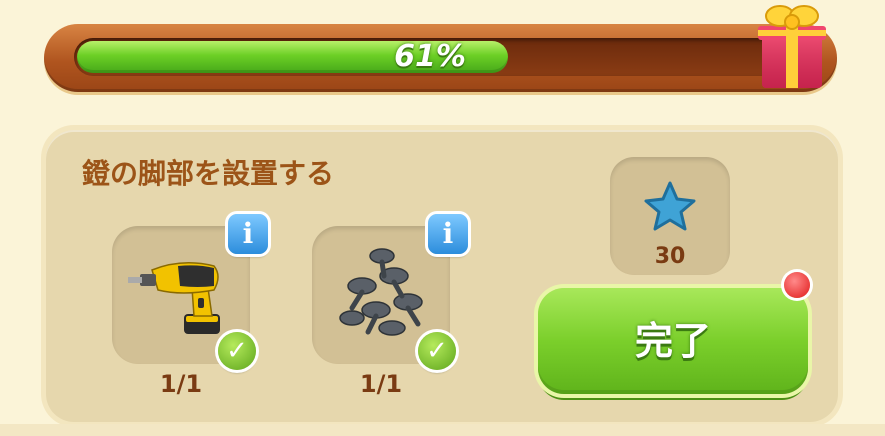 This screenshot has height=436, width=885. I want to click on blue-star-icon, so click(670, 206).